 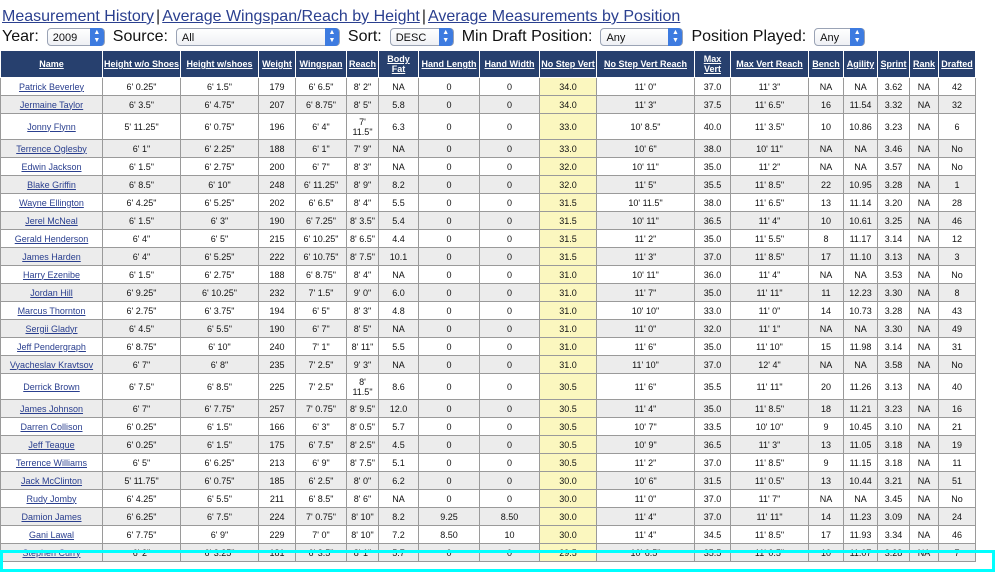 I want to click on player-link: Patrick Beverley, so click(x=51, y=87).